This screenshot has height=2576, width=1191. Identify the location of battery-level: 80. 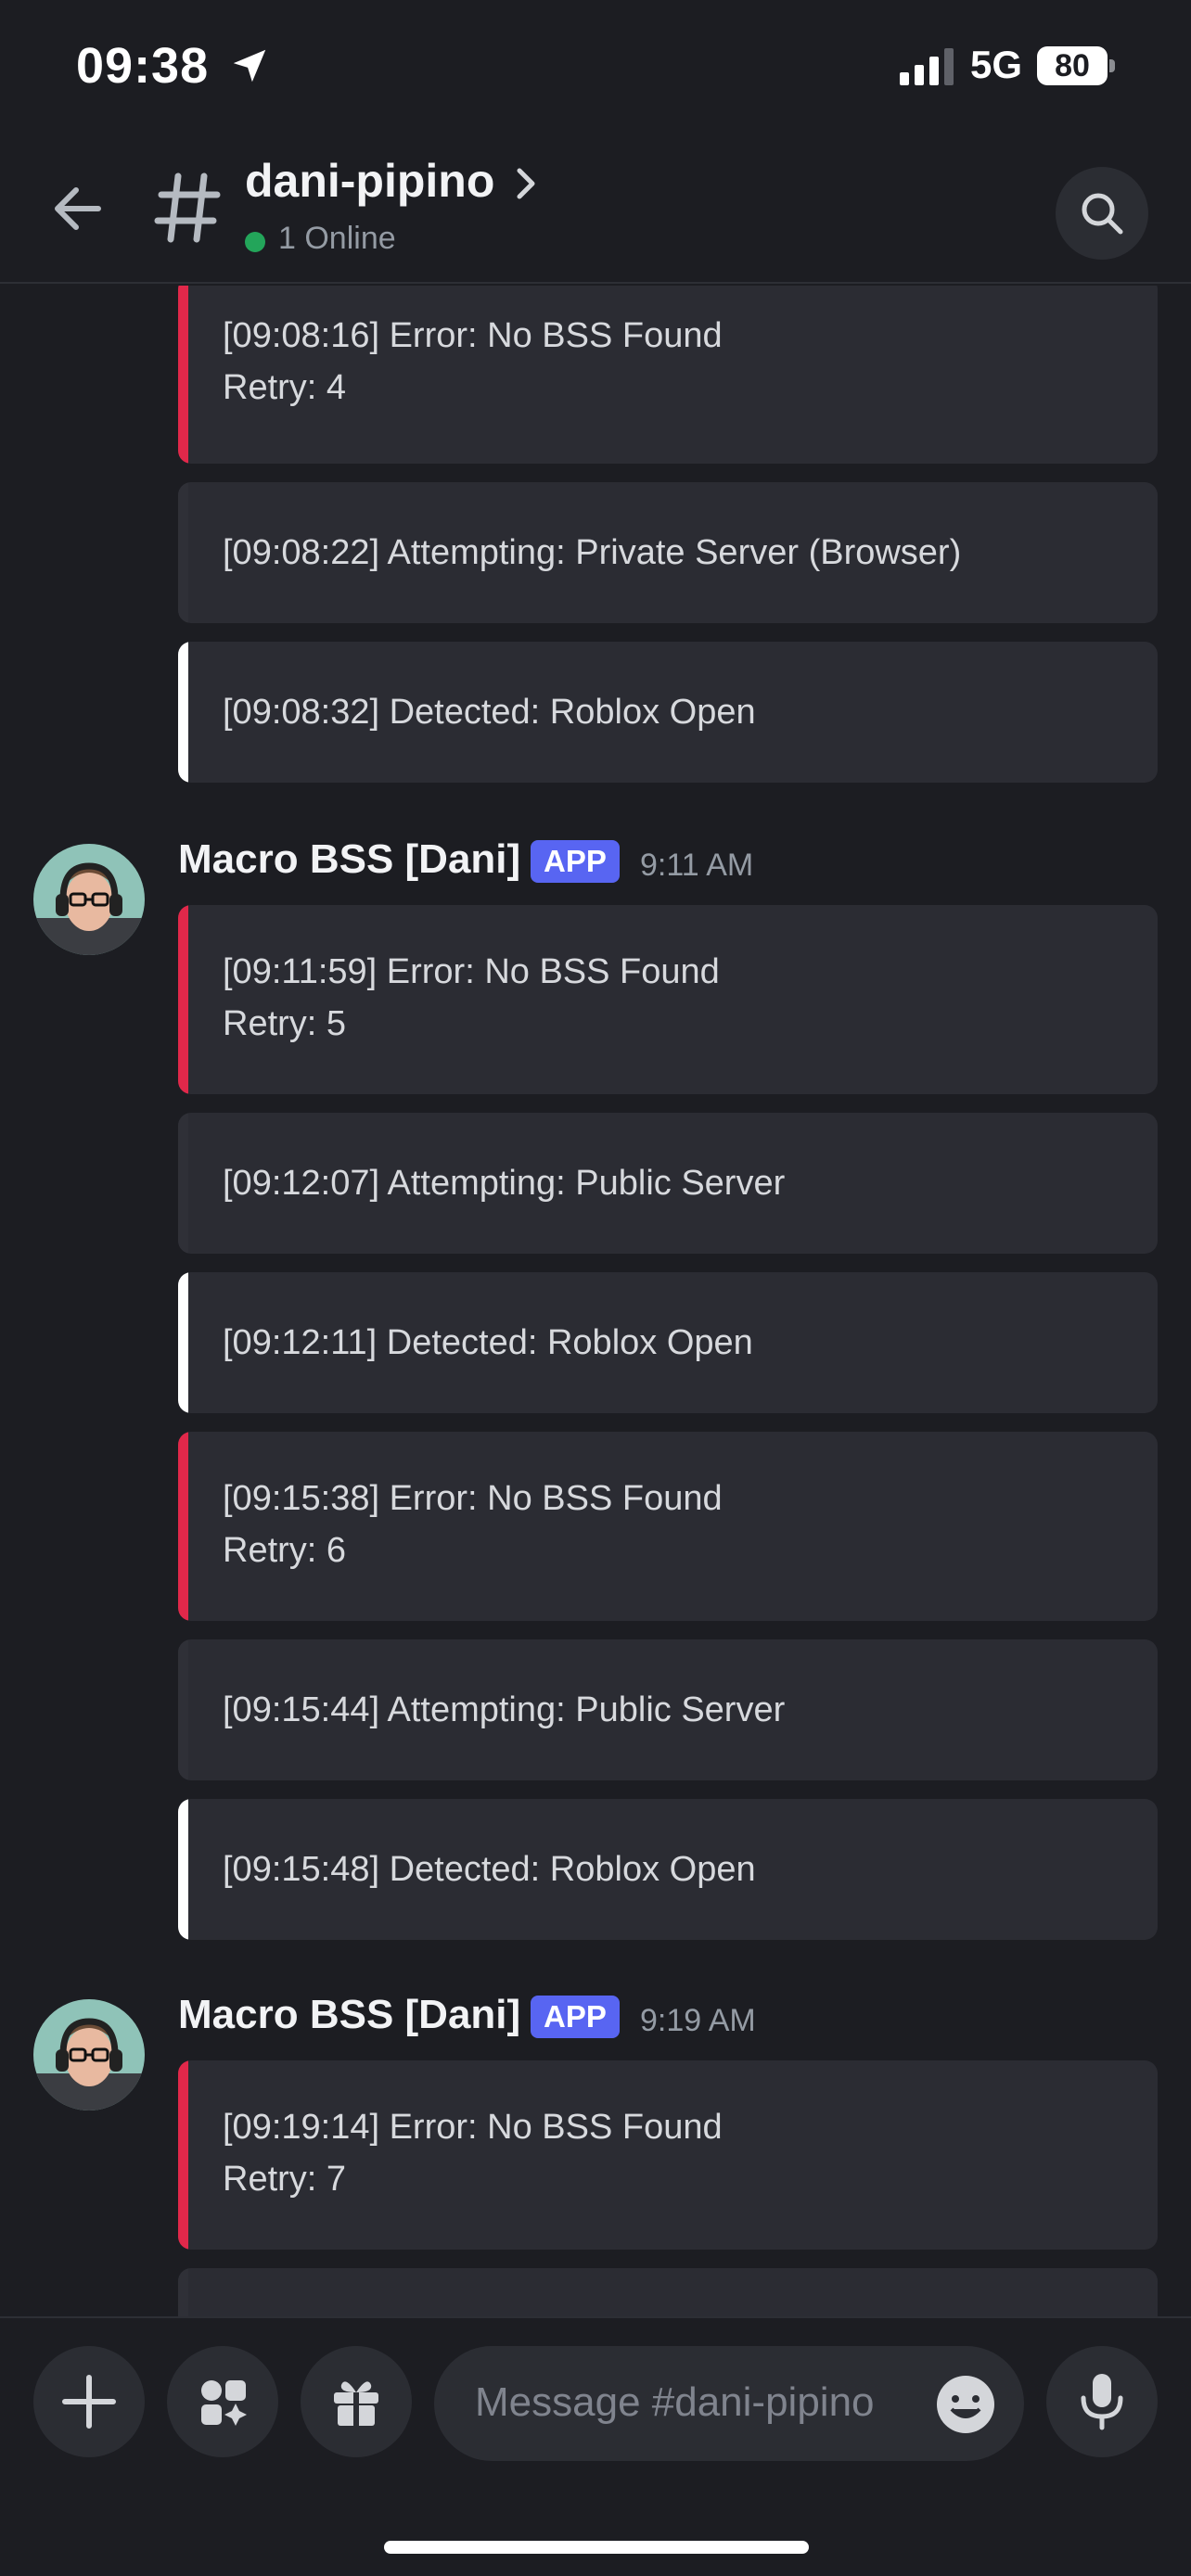
(1073, 66).